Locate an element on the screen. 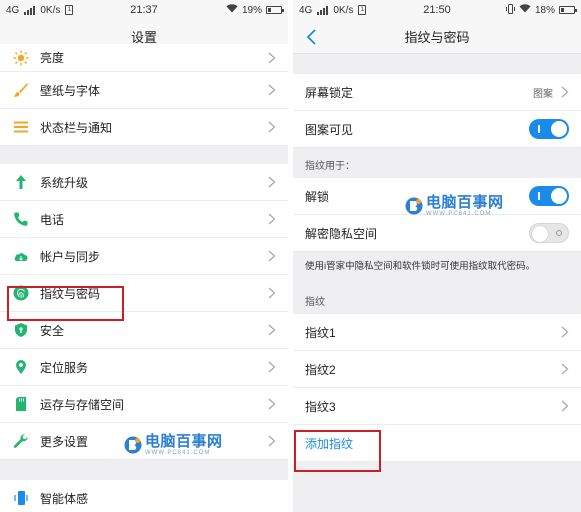 The image size is (581, 512). settings-item-label: 运存与存储空间 is located at coordinates (82, 404).